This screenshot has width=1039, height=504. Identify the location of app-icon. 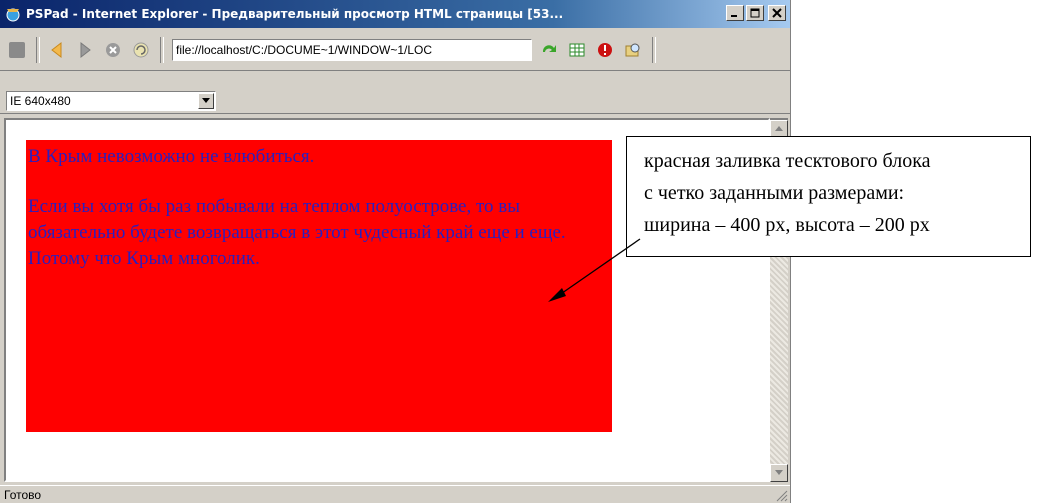
(13, 14).